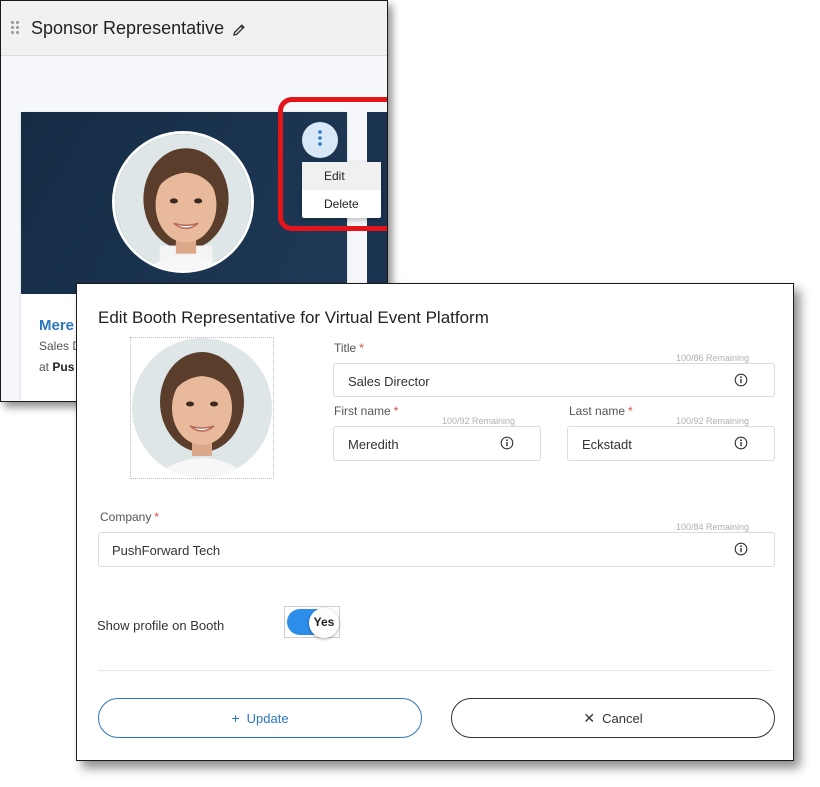 This screenshot has width=820, height=787. What do you see at coordinates (607, 444) in the screenshot?
I see `last-name-value: Eckstadt` at bounding box center [607, 444].